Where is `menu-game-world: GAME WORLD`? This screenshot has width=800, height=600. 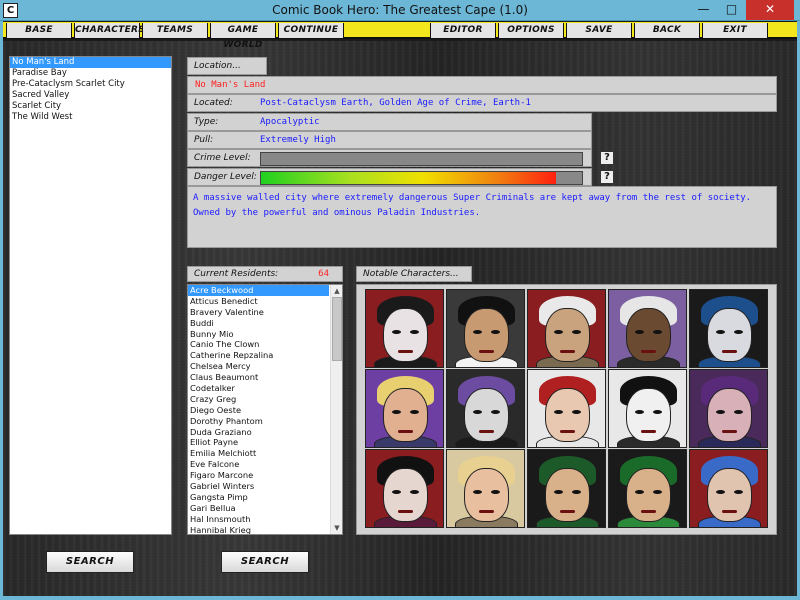
menu-game-world: GAME WORLD is located at coordinates (243, 36).